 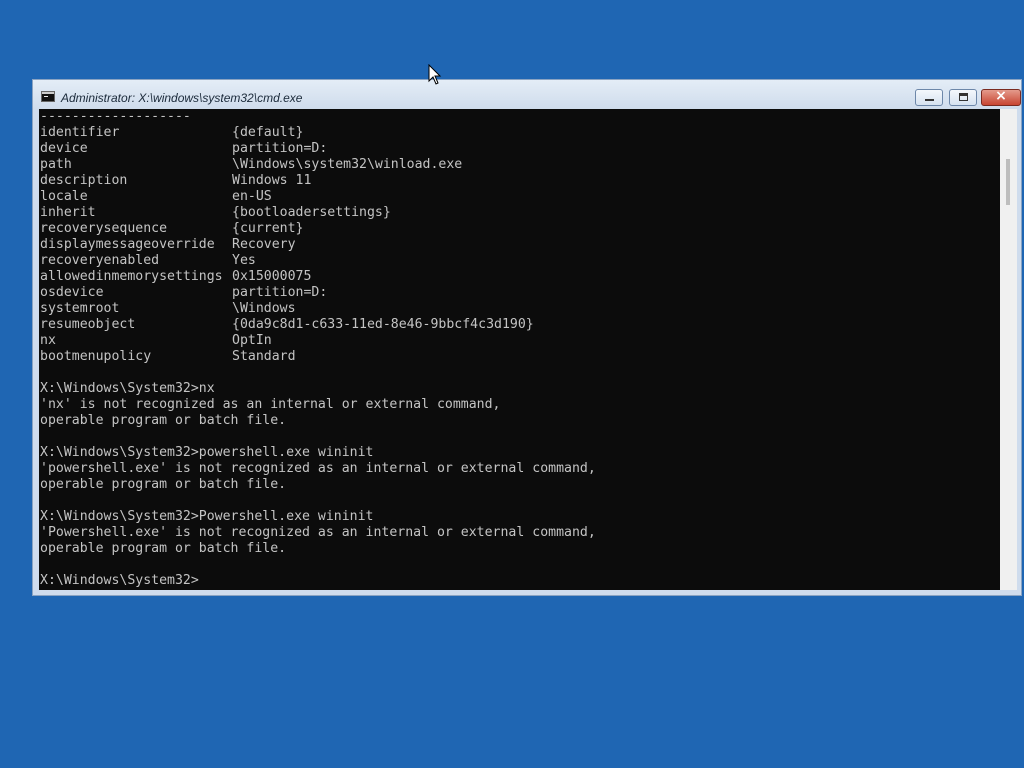 What do you see at coordinates (64, 196) in the screenshot?
I see `property-key: locale` at bounding box center [64, 196].